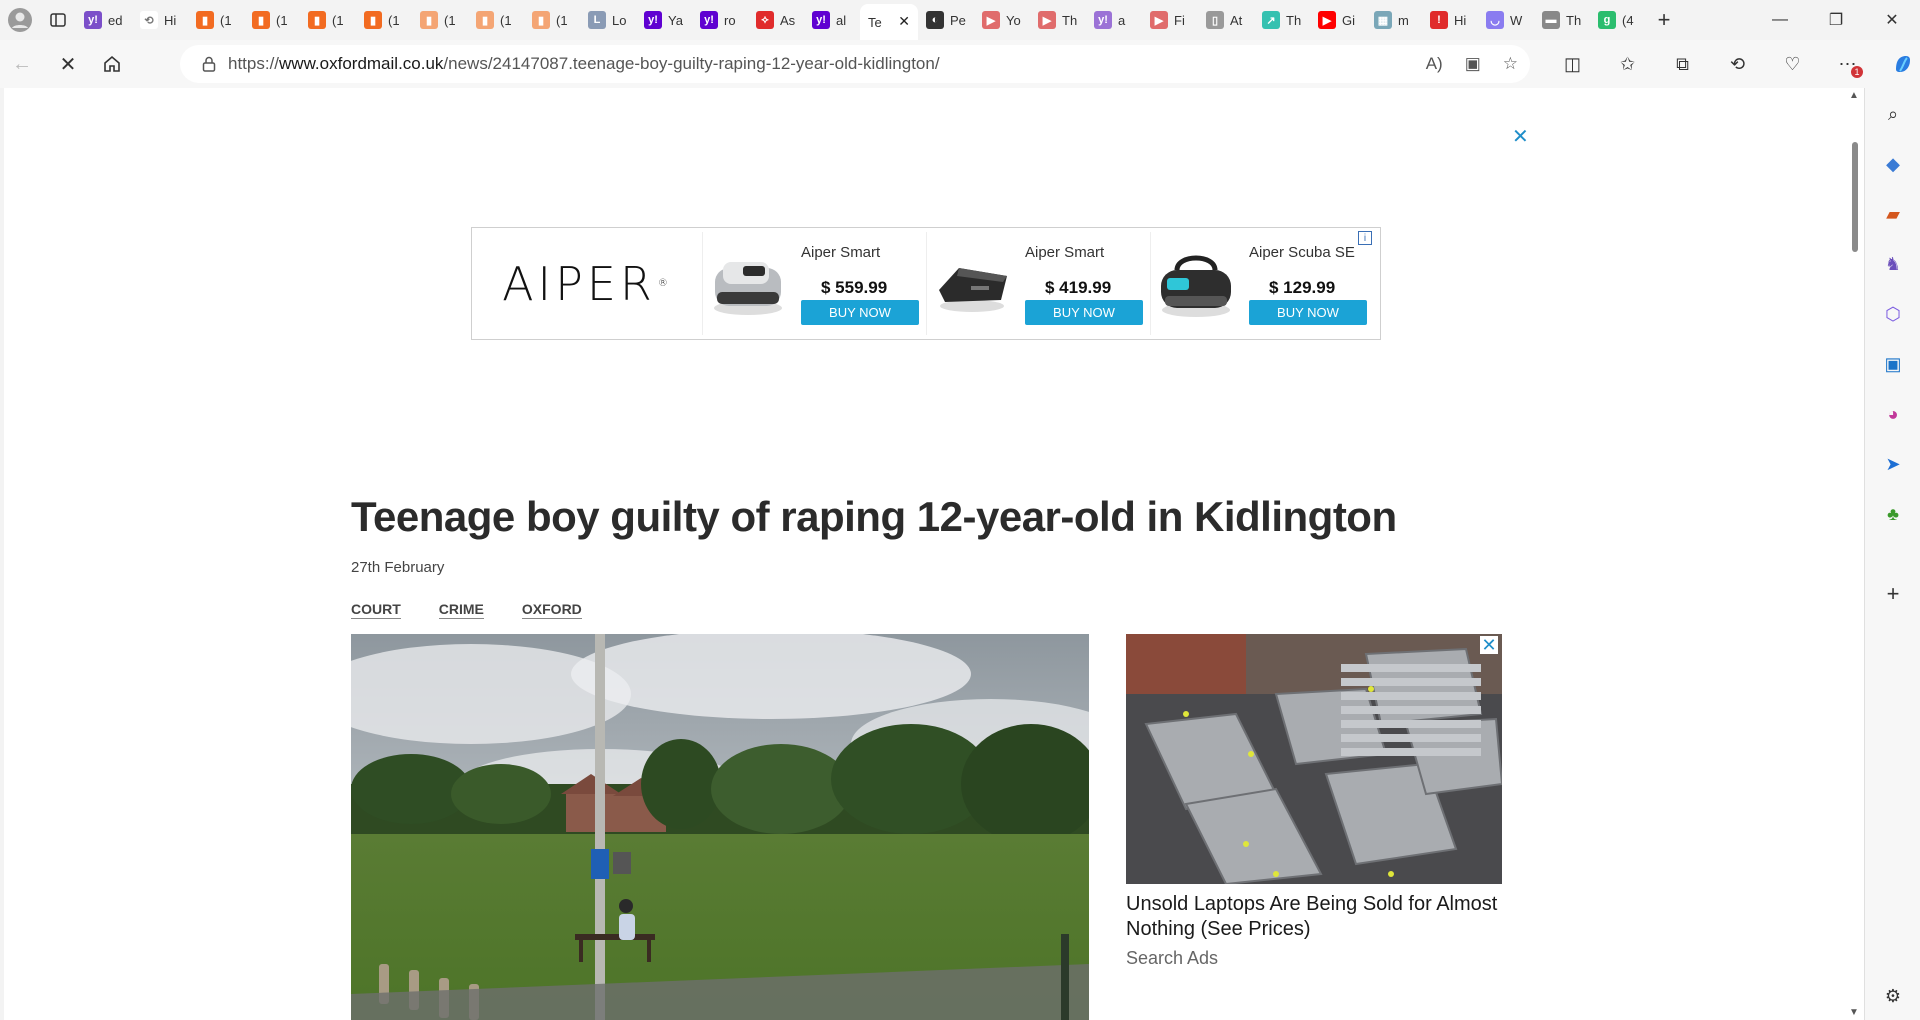  I want to click on home-button, so click(112, 64).